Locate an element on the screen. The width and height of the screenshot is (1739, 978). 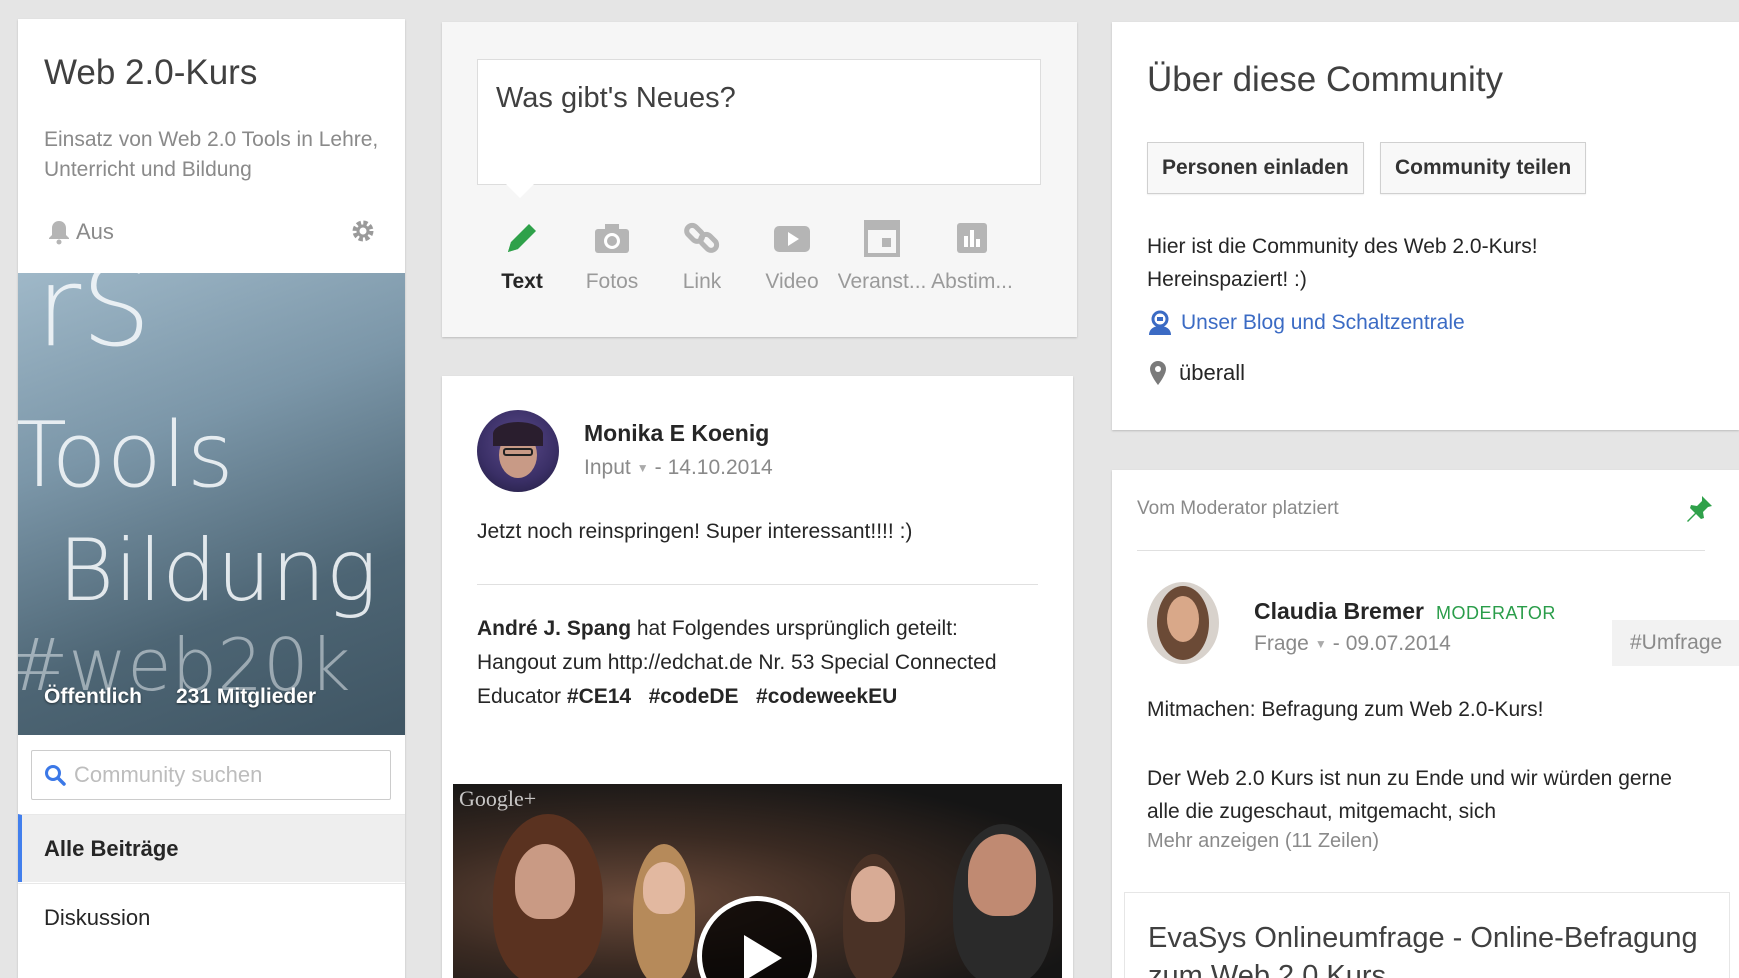
invite-people-button: Personen einladen is located at coordinates (1255, 168).